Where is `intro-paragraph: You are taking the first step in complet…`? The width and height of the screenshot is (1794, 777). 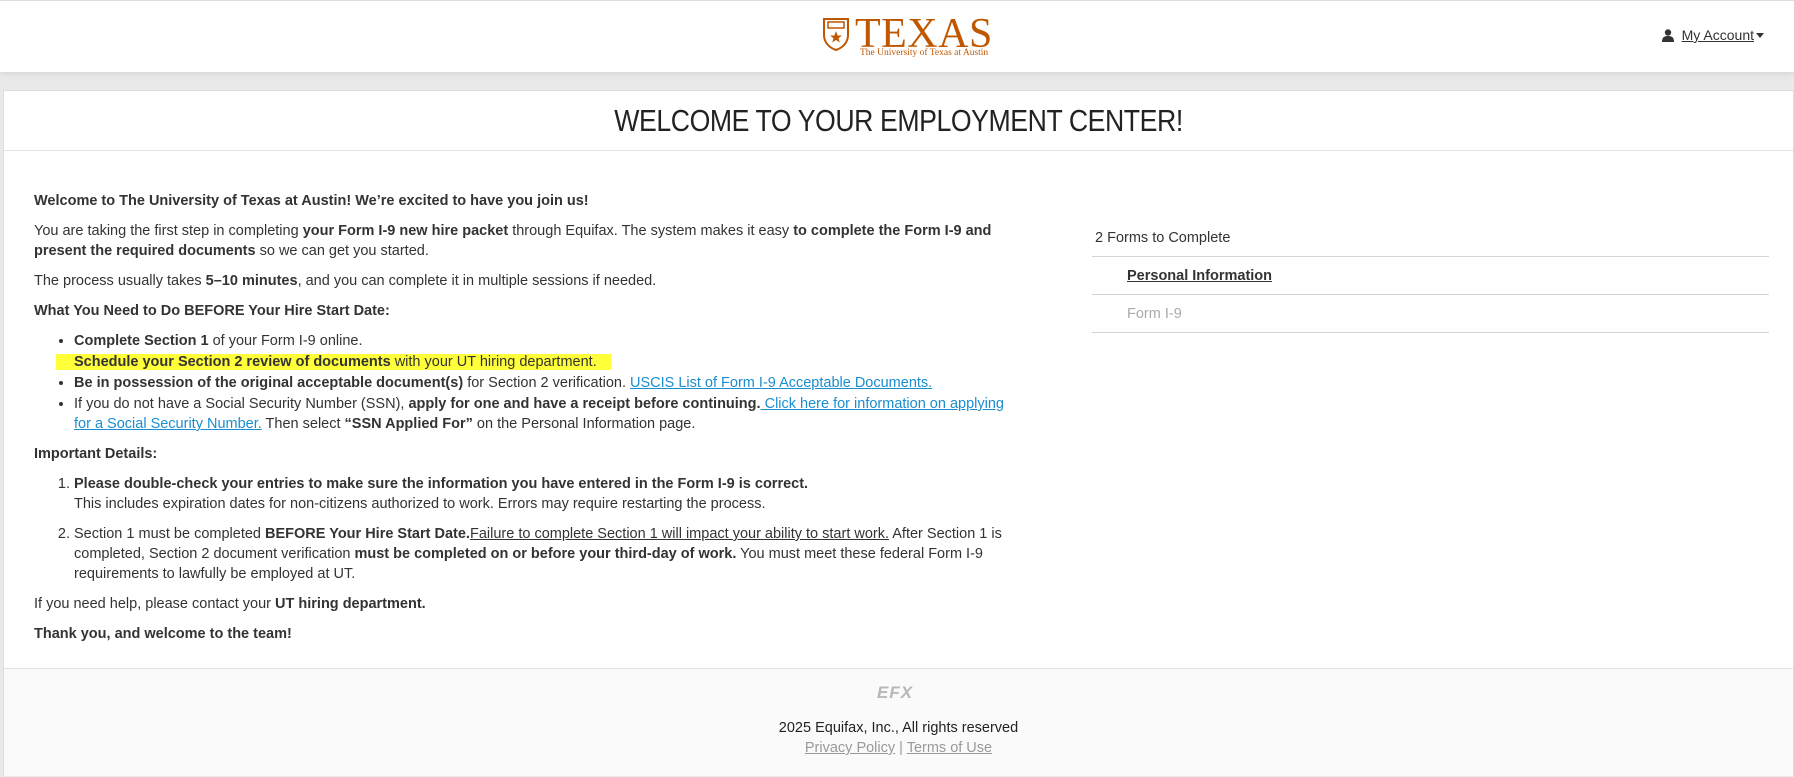
intro-paragraph: You are taking the first step in complet… is located at coordinates (513, 241).